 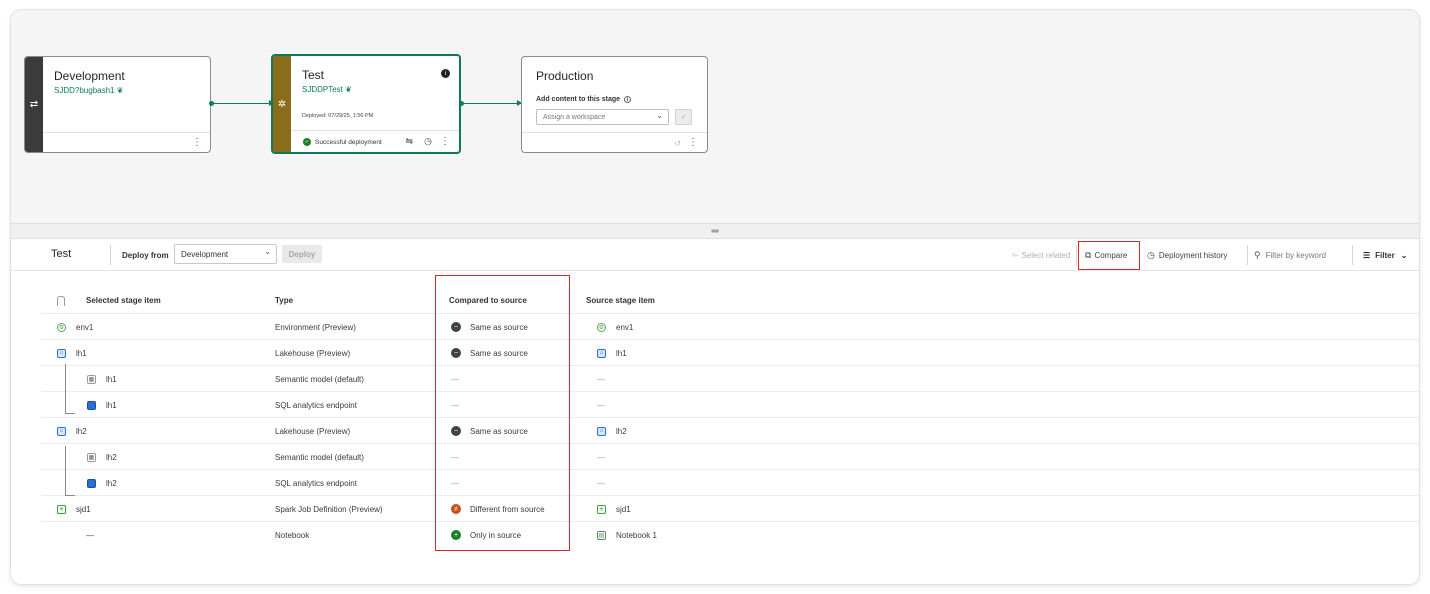 I want to click on cell-selected-item: lh1, so click(x=102, y=405).